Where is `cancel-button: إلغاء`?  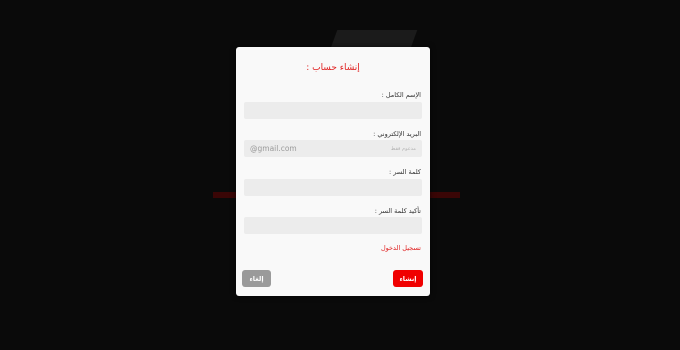 cancel-button: إلغاء is located at coordinates (256, 278).